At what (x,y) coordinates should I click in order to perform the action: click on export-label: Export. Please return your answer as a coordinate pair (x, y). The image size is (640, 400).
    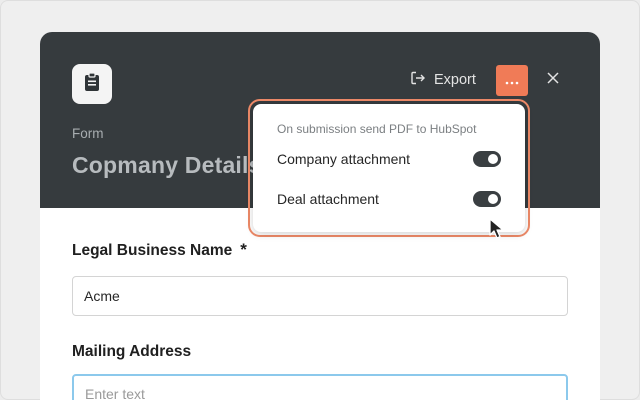
    Looking at the image, I should click on (455, 80).